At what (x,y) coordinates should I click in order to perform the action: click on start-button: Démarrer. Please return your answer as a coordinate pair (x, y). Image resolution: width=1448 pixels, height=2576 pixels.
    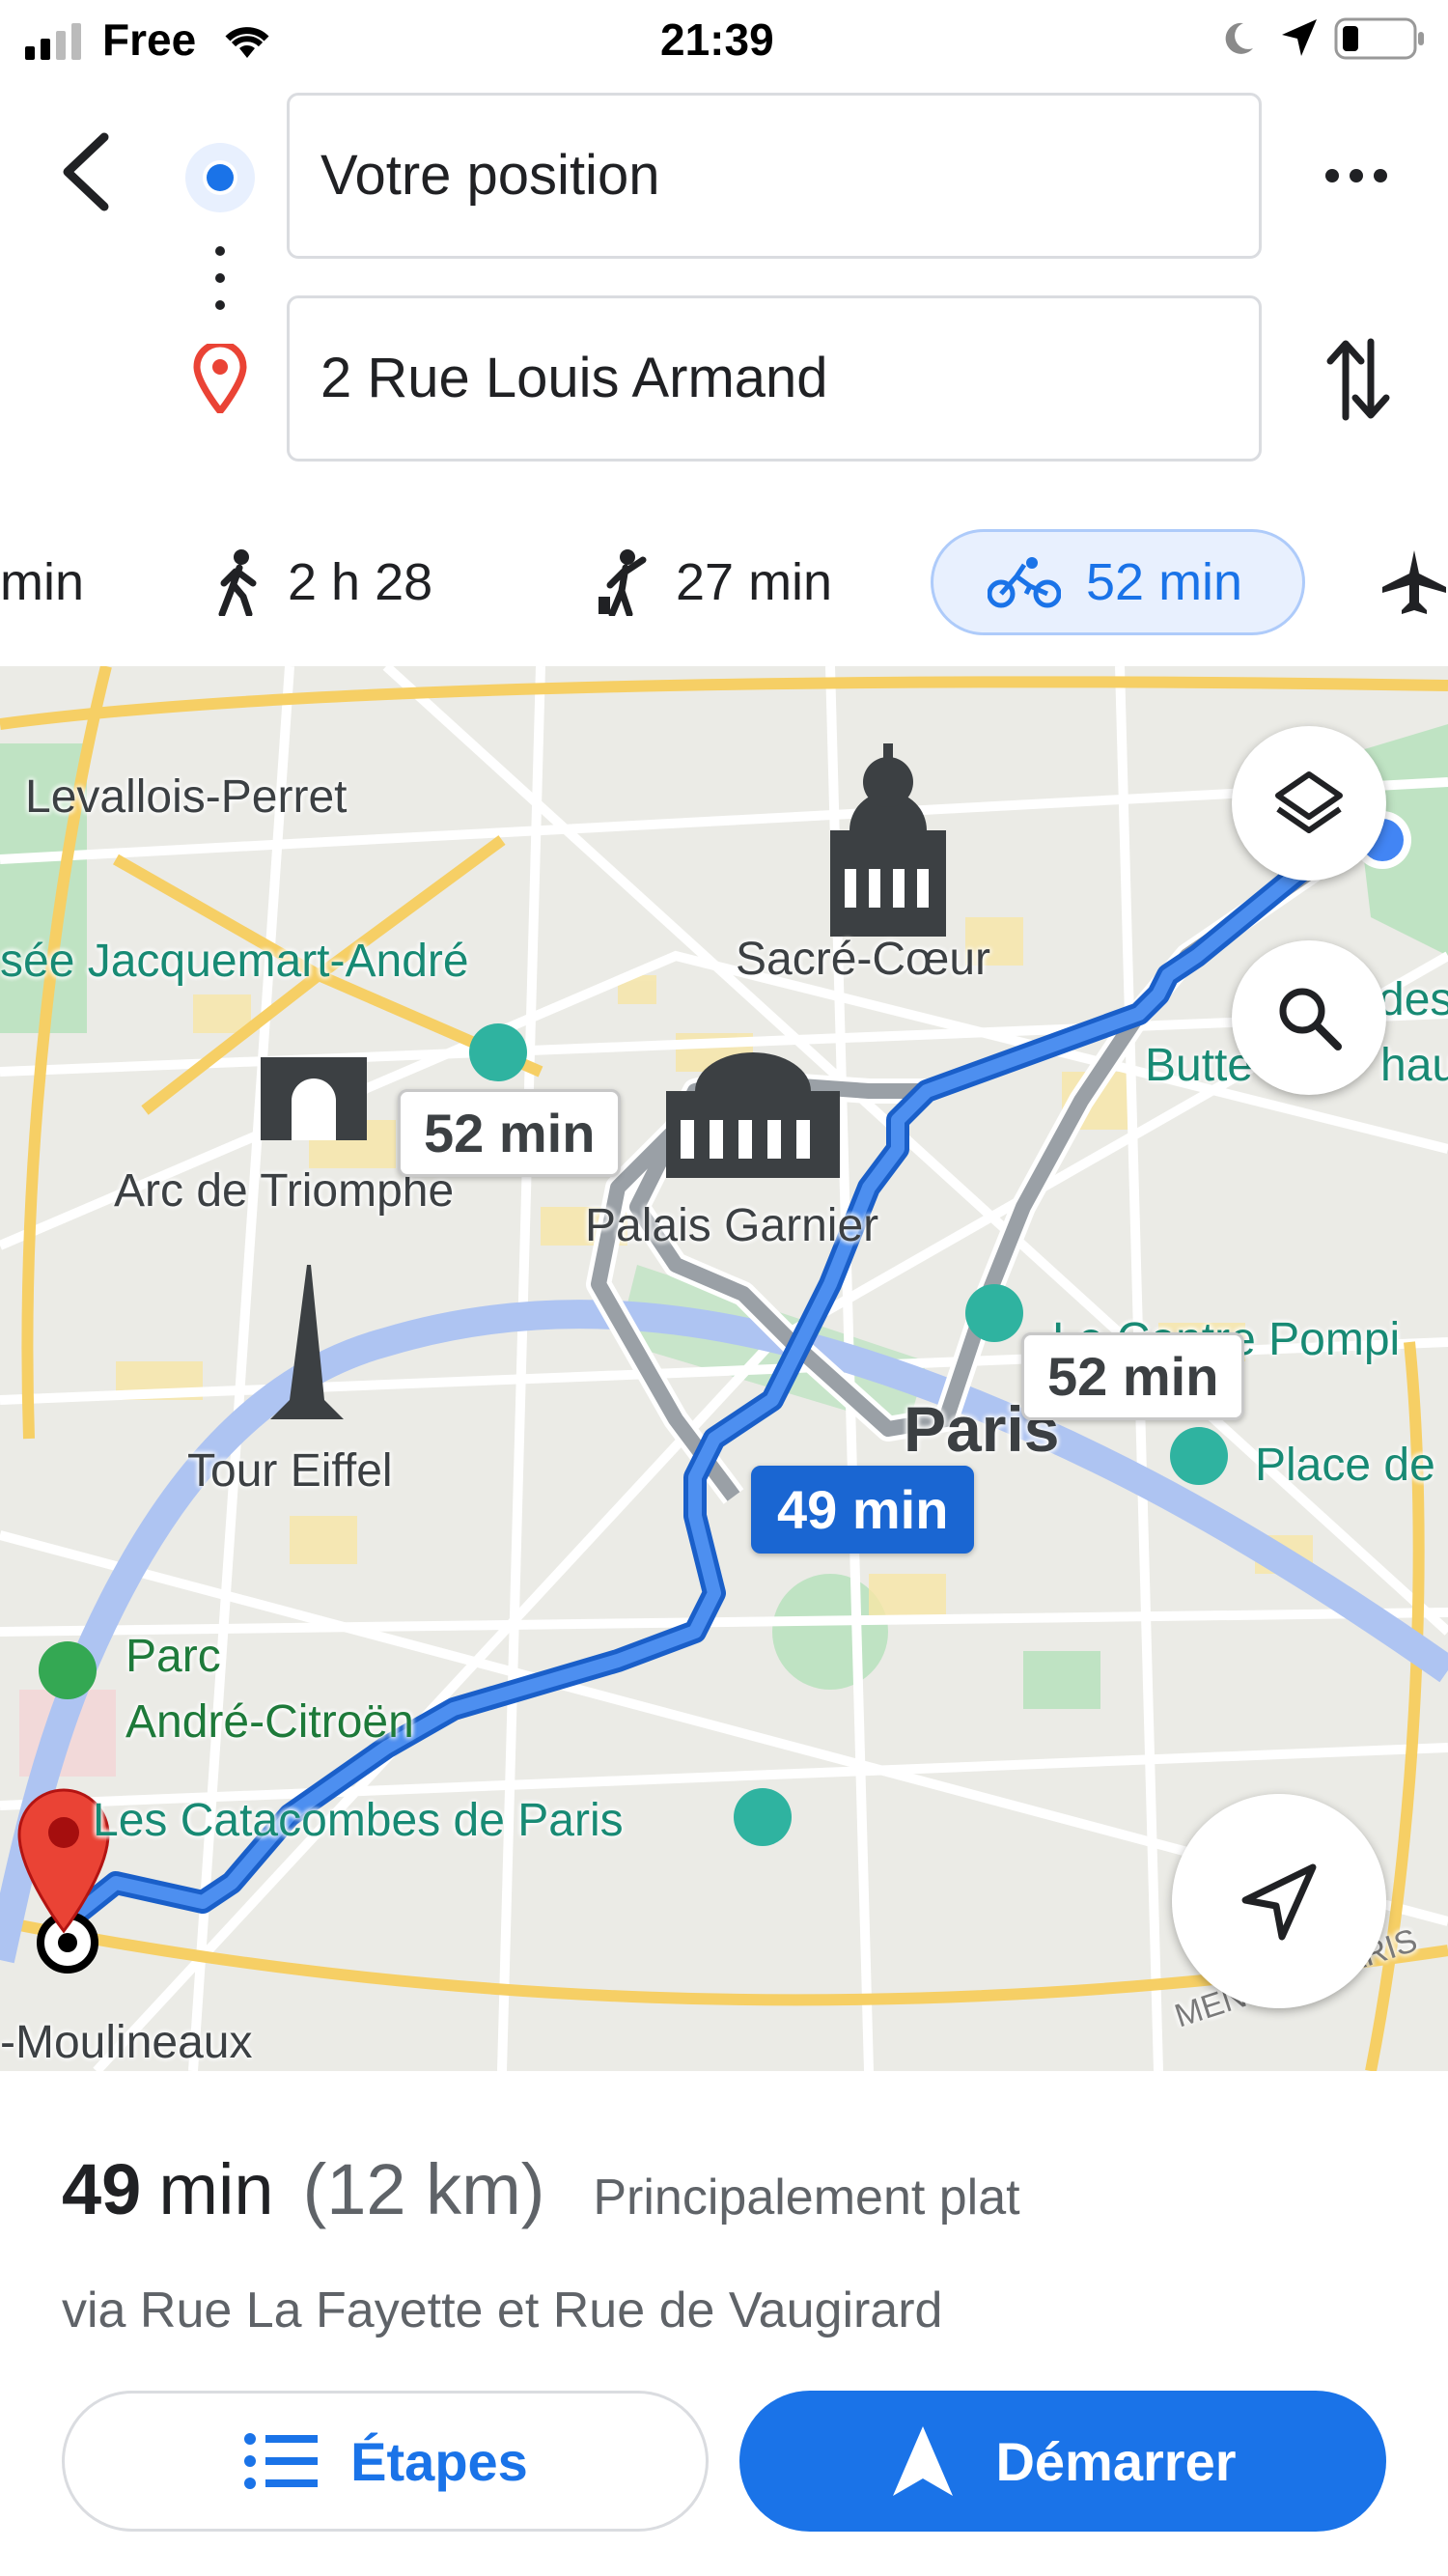
    Looking at the image, I should click on (1063, 2462).